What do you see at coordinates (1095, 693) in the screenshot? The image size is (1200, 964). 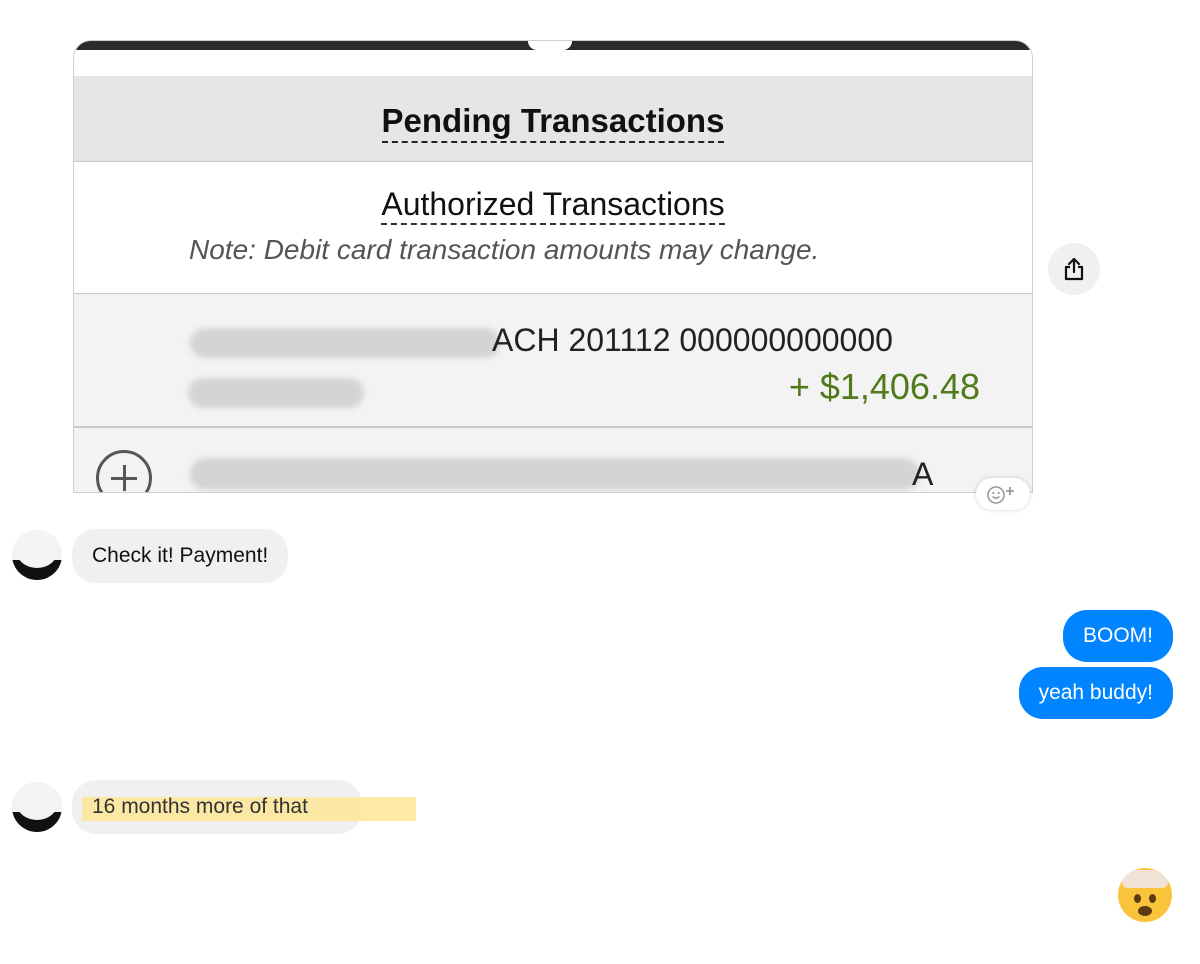 I see `sent-message-bubble: yeah buddy!` at bounding box center [1095, 693].